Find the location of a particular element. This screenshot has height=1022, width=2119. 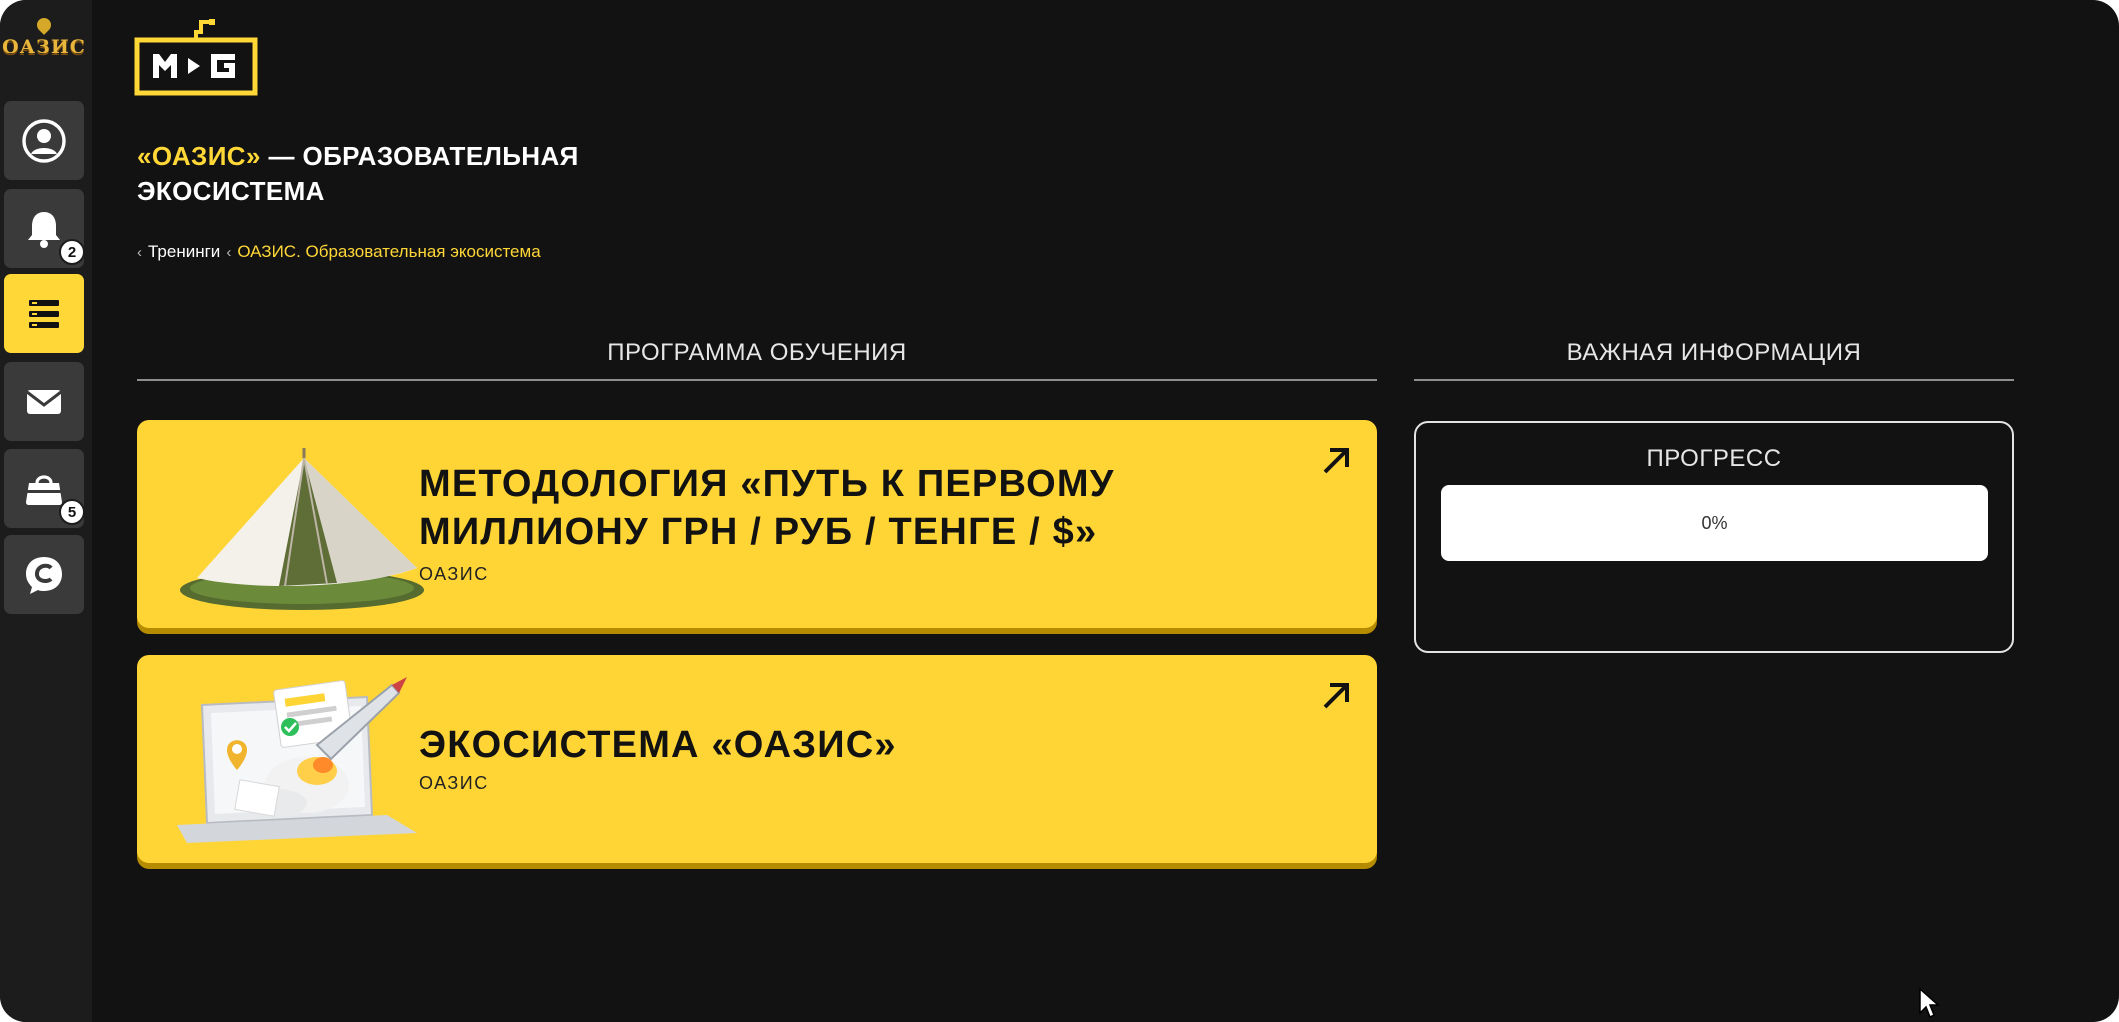

sidebar-item-messages is located at coordinates (44, 401).